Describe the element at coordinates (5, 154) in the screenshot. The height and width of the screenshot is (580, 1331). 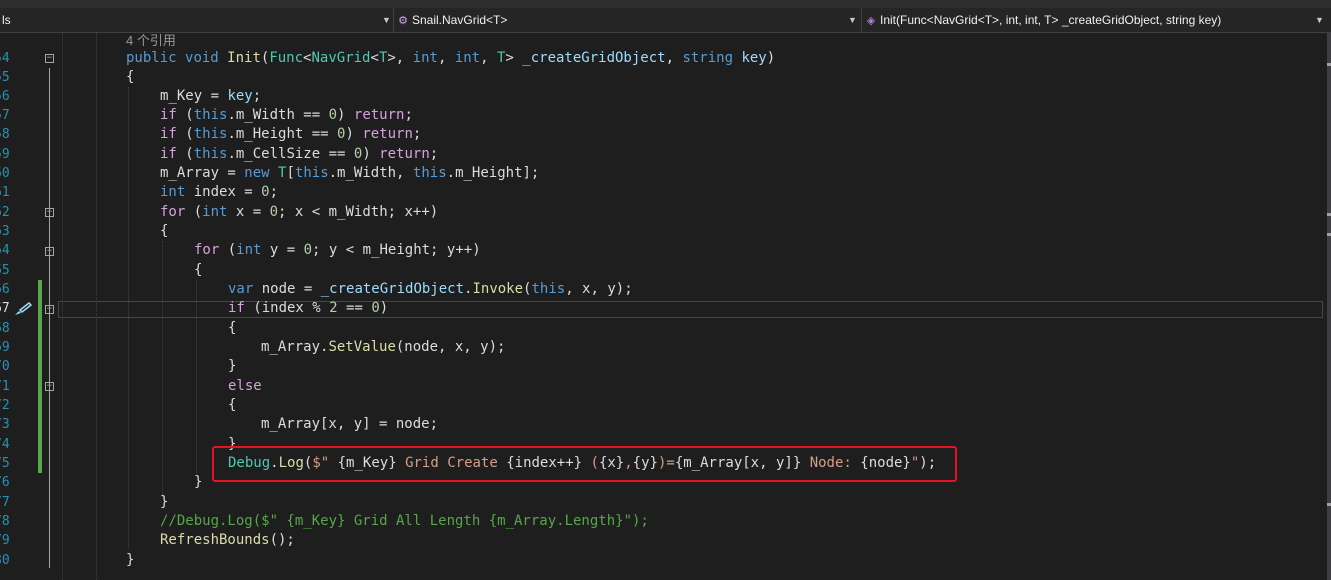
I see `line-number: 59` at that location.